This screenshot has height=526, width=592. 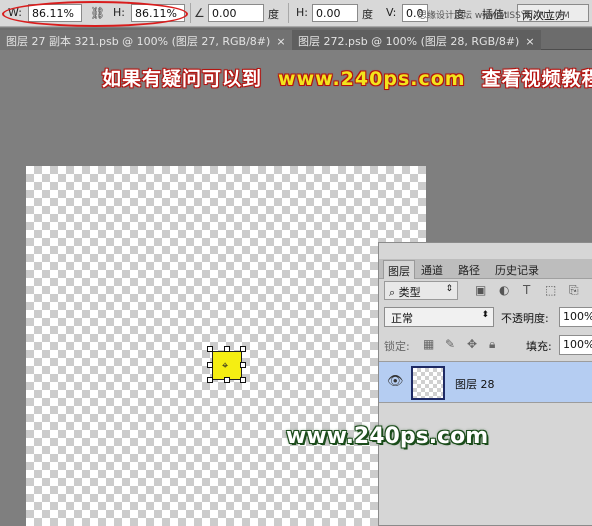 I want to click on bottom-watermark: www.240ps.com, so click(x=387, y=436).